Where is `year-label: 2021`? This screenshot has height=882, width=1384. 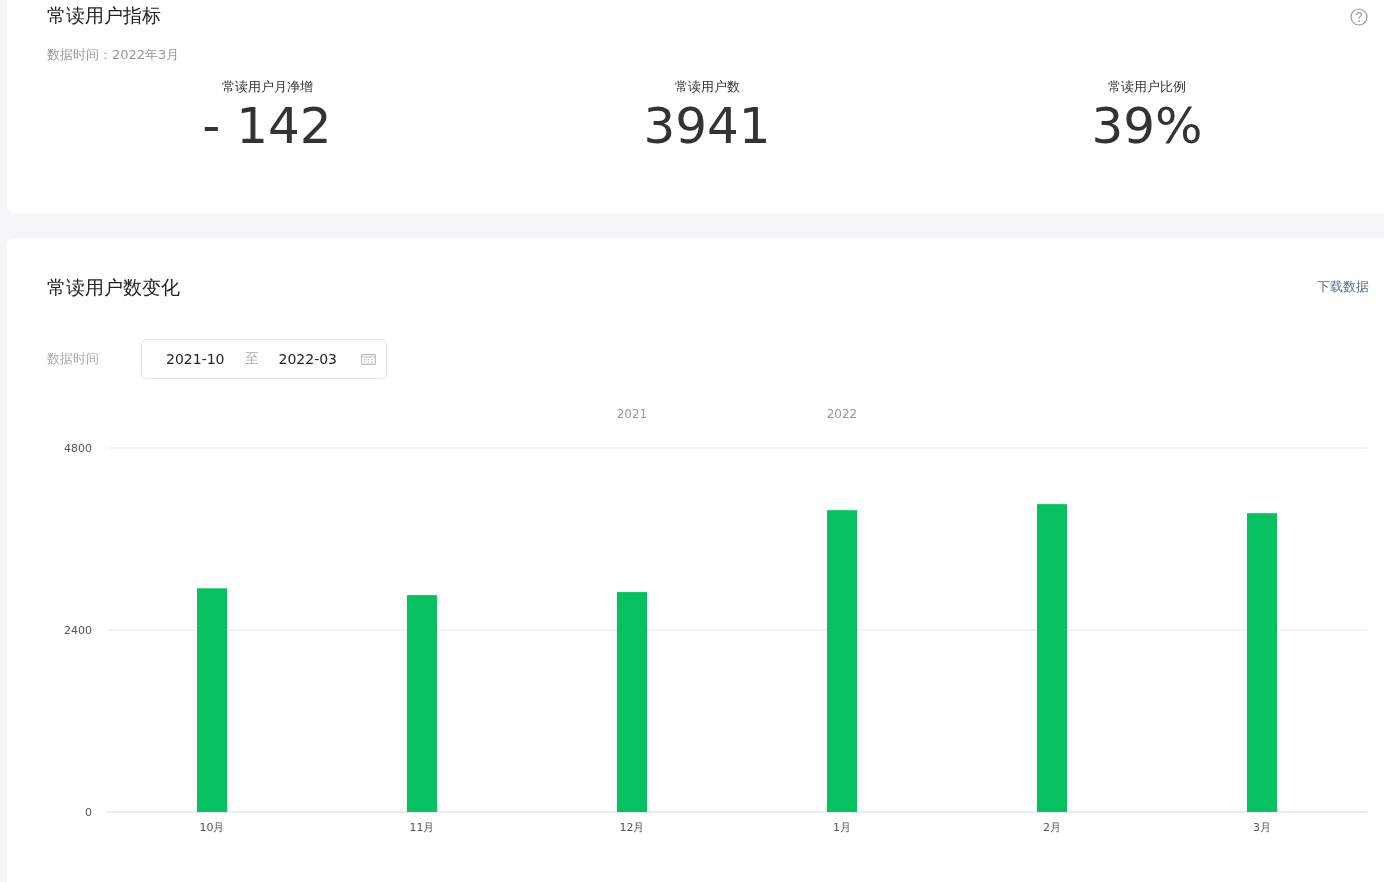
year-label: 2021 is located at coordinates (632, 414).